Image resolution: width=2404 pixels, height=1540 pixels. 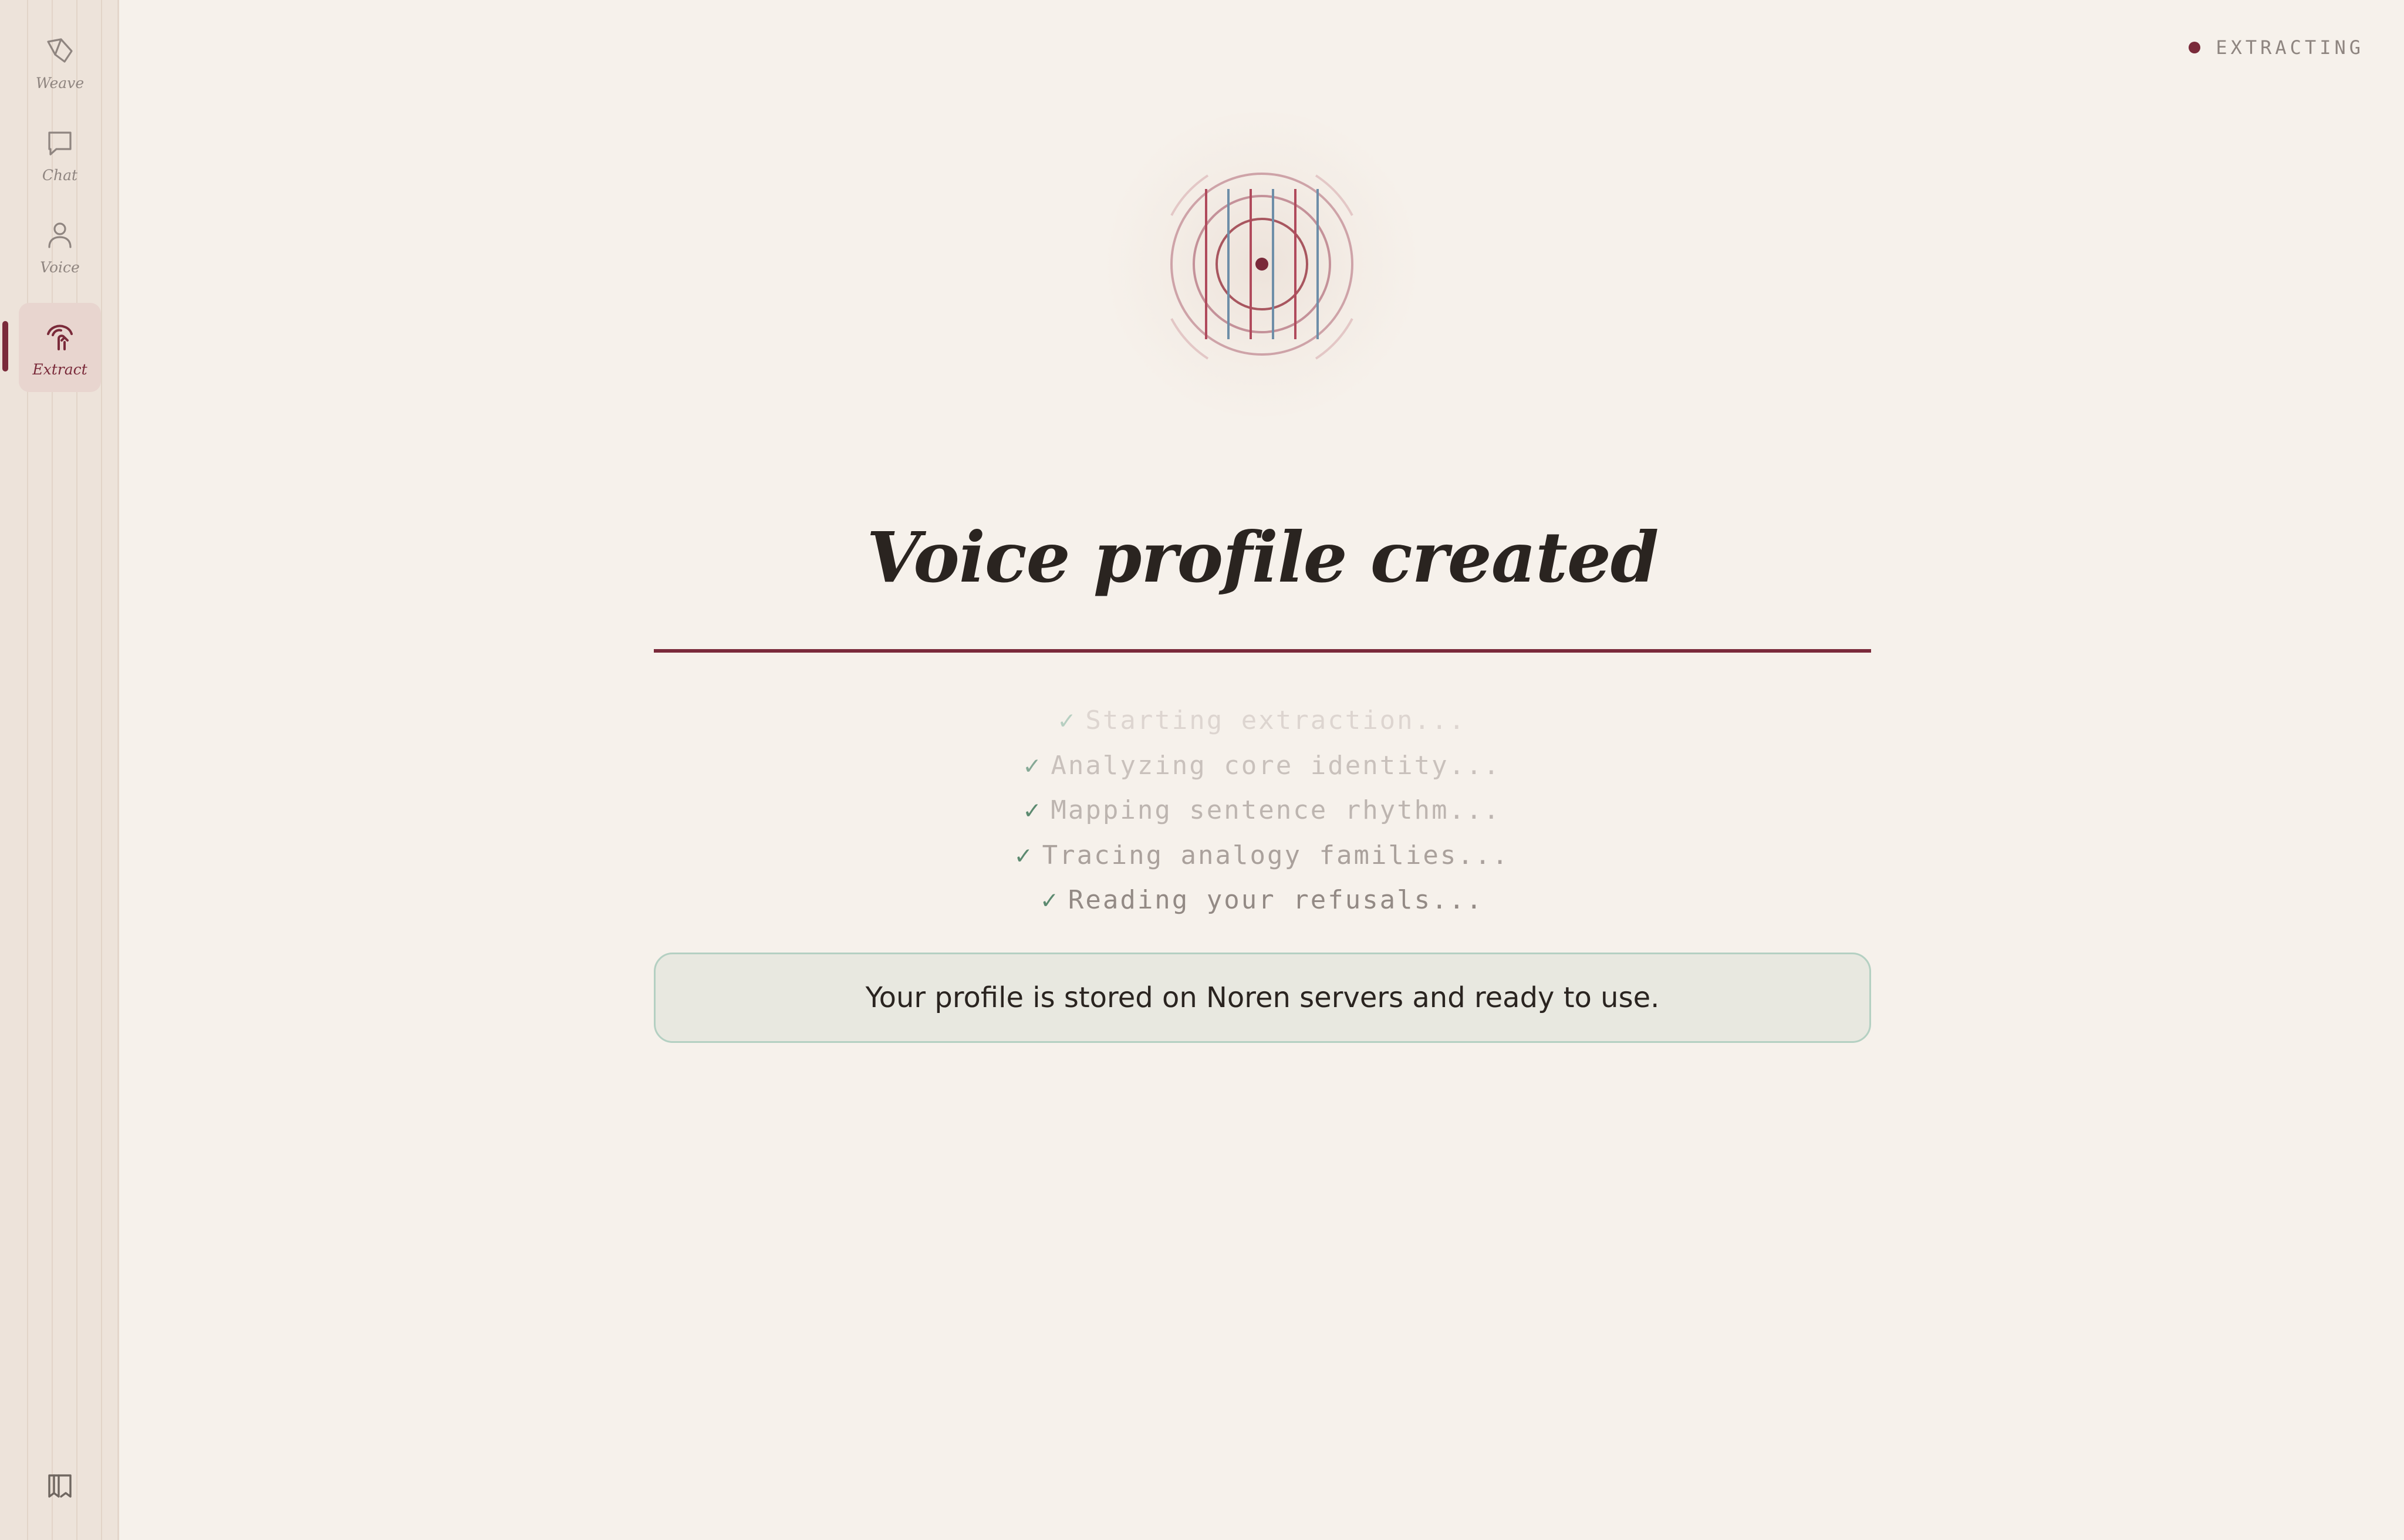 I want to click on page-title: Voice profile created, so click(x=1262, y=557).